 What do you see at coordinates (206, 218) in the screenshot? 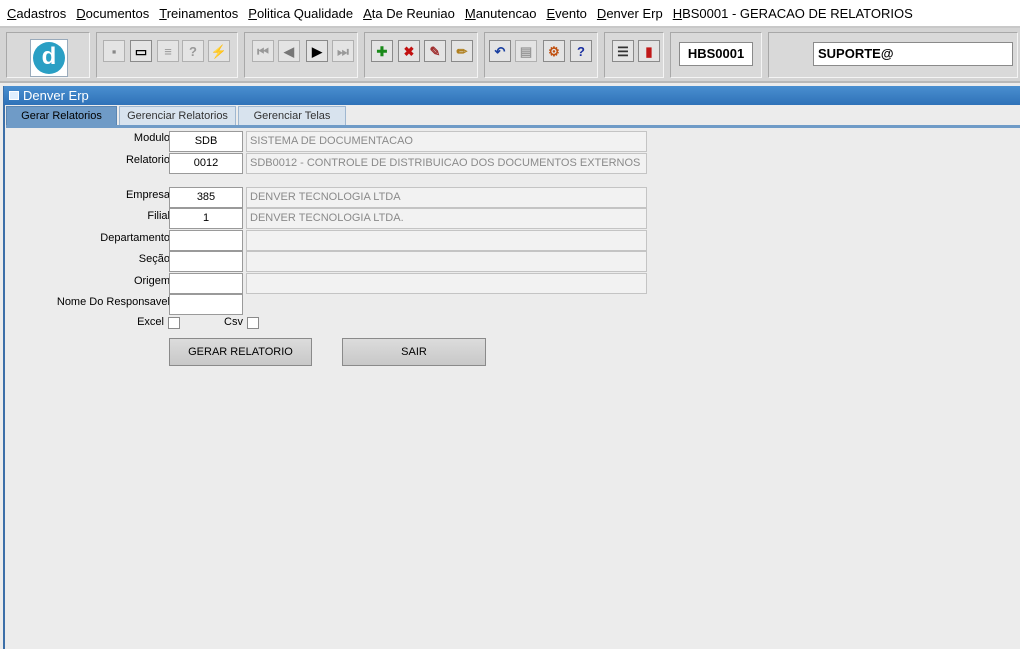
I see `filial-code-field: 1` at bounding box center [206, 218].